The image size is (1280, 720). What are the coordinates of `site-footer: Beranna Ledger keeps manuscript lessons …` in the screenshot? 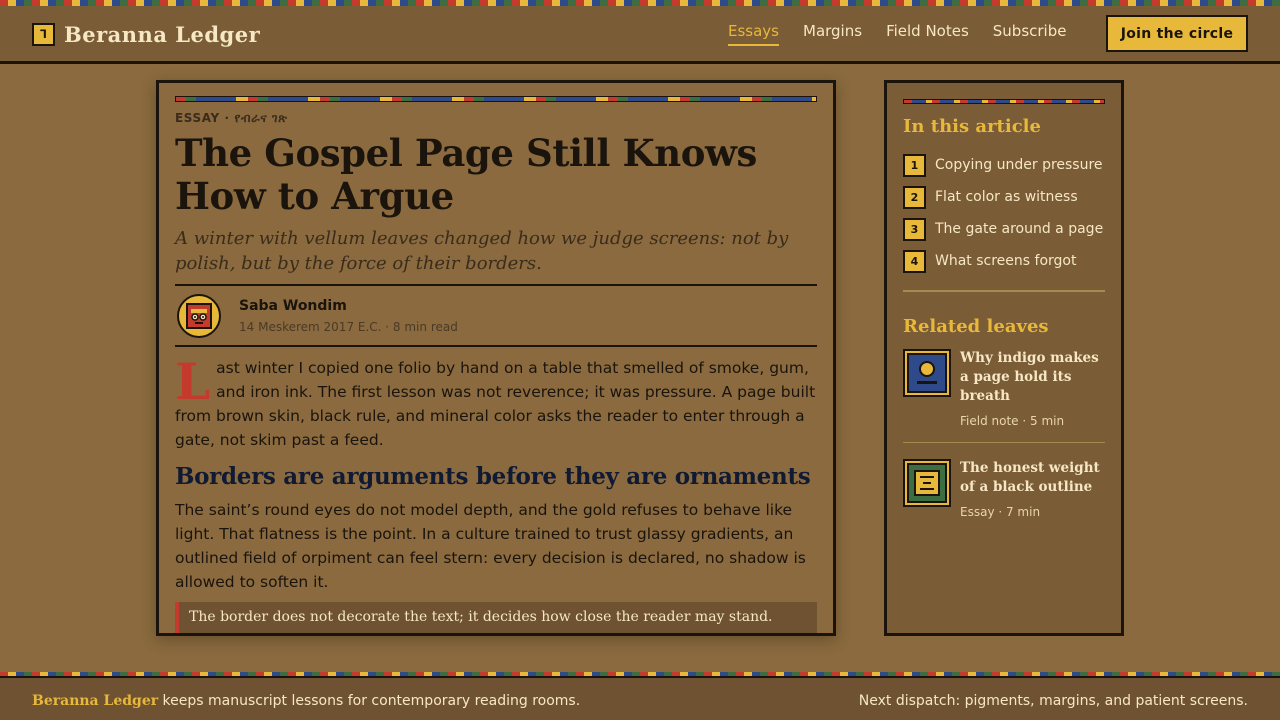 It's located at (640, 696).